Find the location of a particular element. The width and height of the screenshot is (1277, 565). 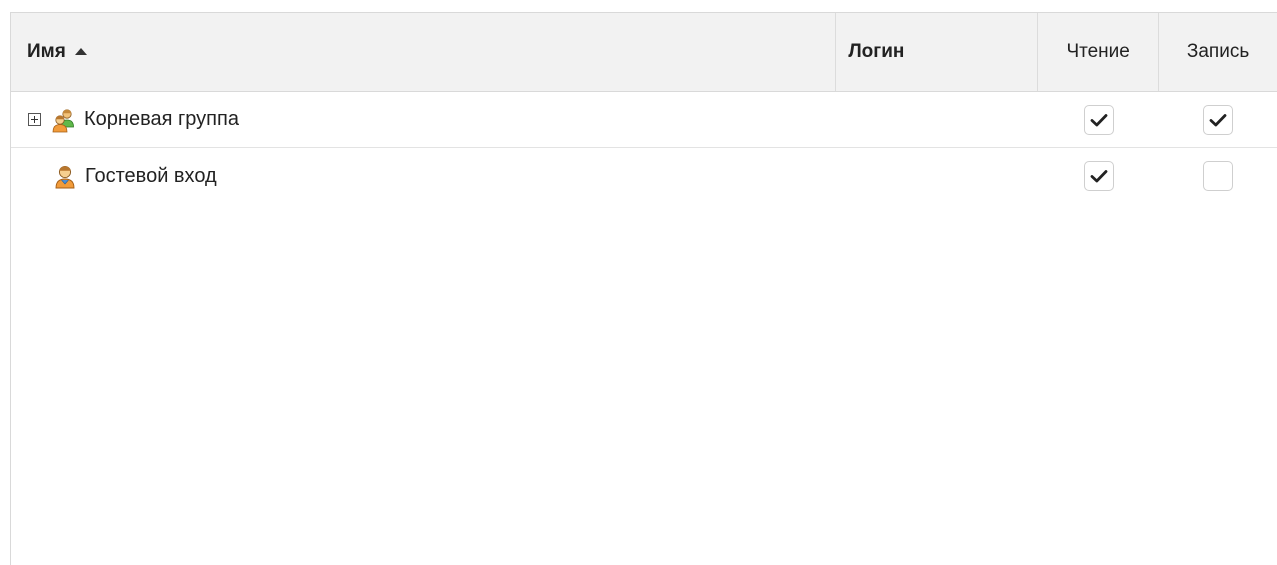

table-row: Гостевой вход is located at coordinates (644, 176).